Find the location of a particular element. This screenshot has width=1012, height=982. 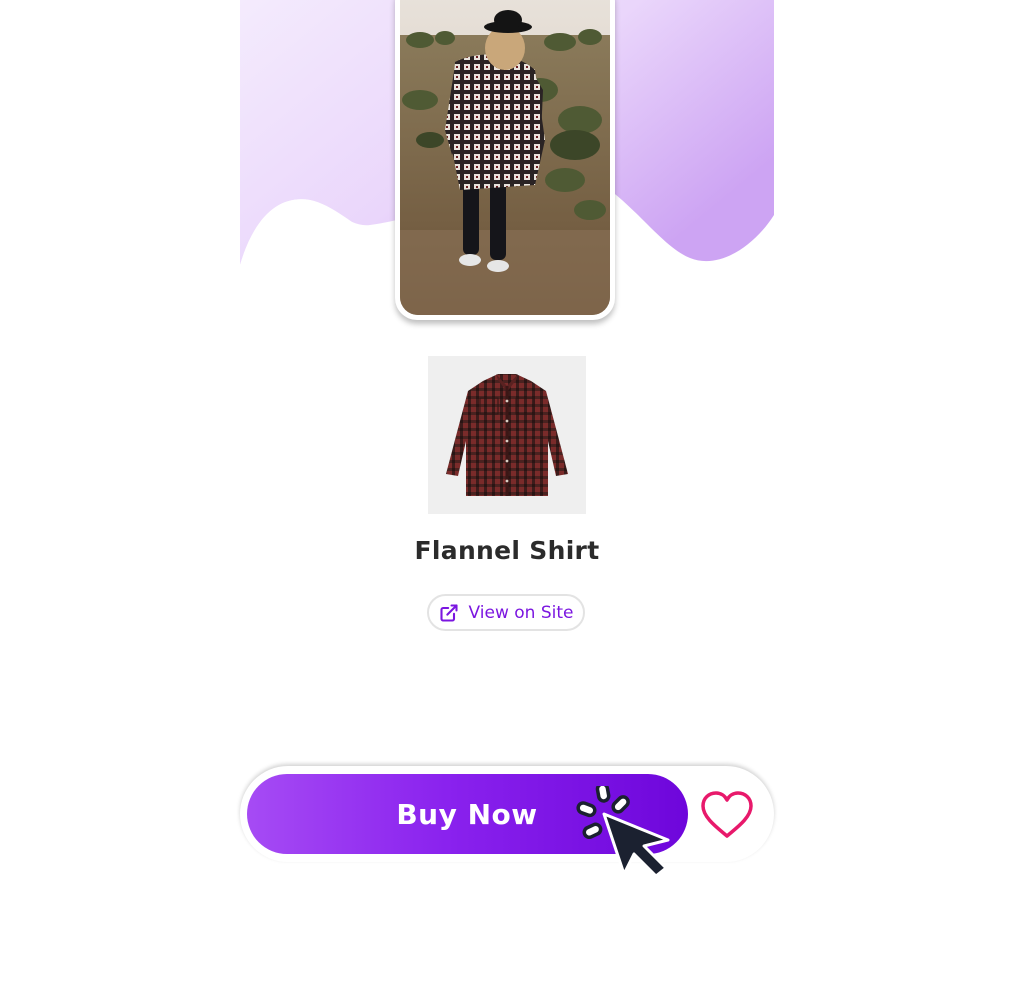

click-cursor-icon is located at coordinates (623, 832).